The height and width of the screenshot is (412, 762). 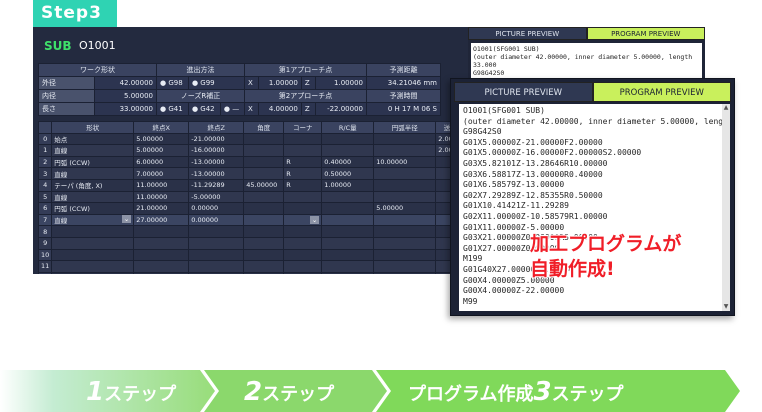 What do you see at coordinates (161, 173) in the screenshot?
I see `grid-cell: 7.00000` at bounding box center [161, 173].